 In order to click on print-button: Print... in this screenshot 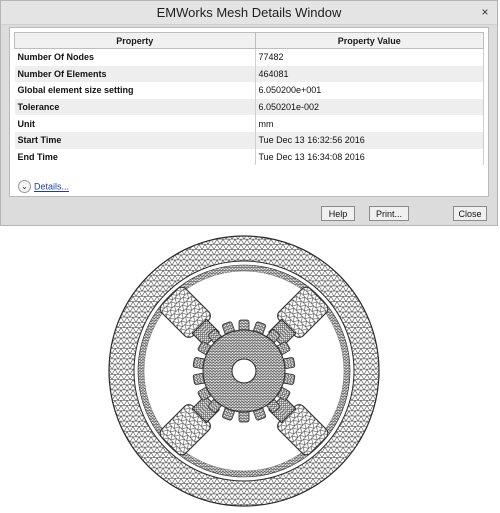, I will do `click(389, 213)`.